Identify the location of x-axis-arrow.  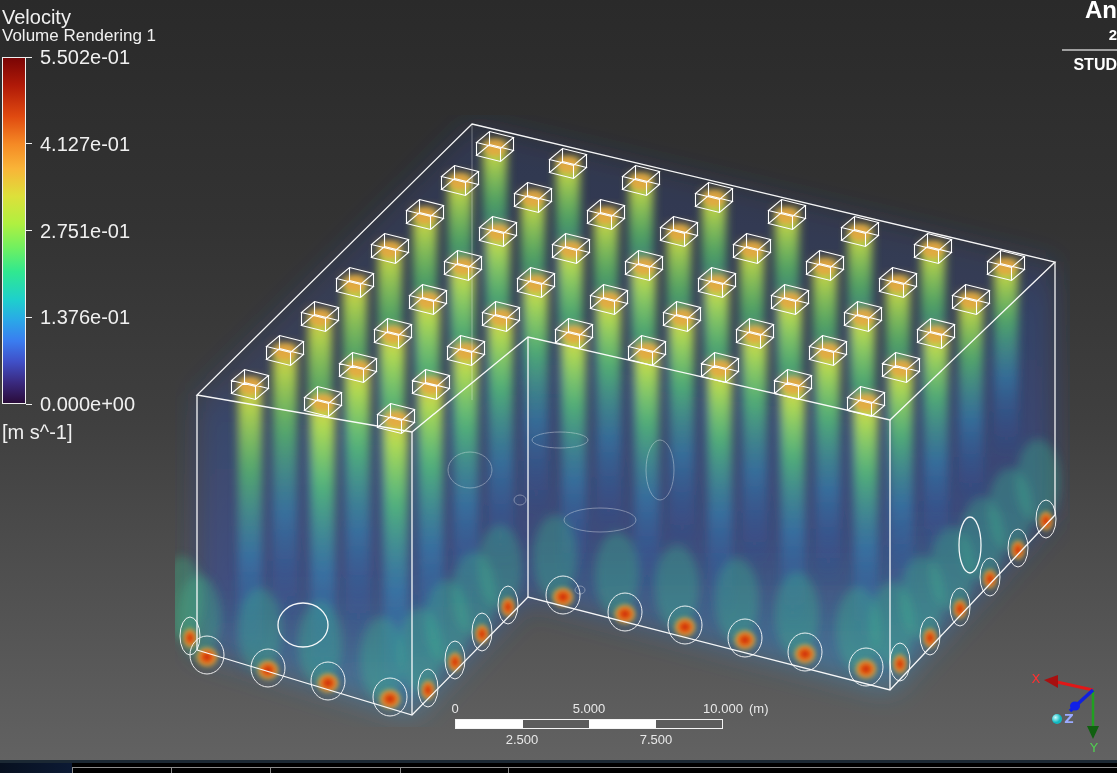
(1069, 683).